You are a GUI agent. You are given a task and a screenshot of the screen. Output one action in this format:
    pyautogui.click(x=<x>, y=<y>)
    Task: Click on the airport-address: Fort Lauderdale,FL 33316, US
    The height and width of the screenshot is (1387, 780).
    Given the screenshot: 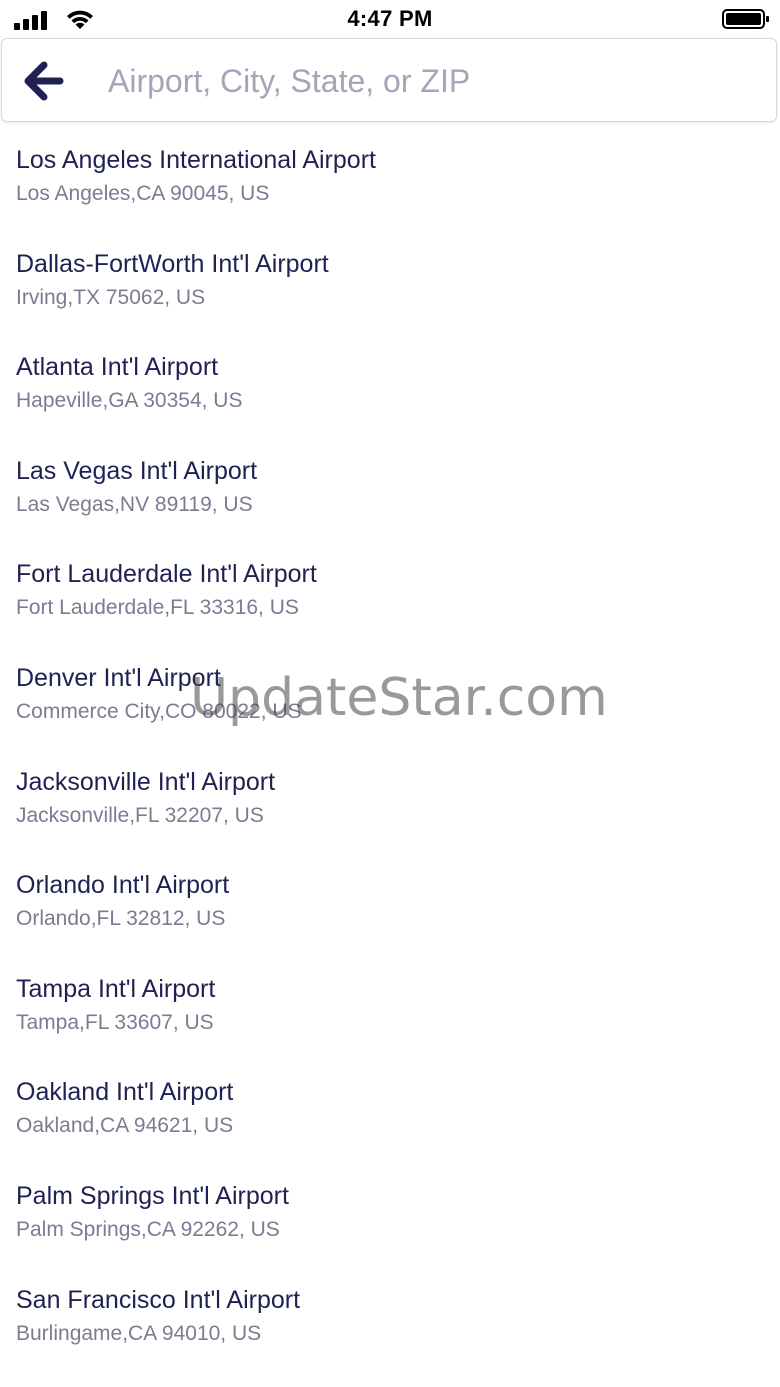 What is the action you would take?
    pyautogui.click(x=157, y=608)
    